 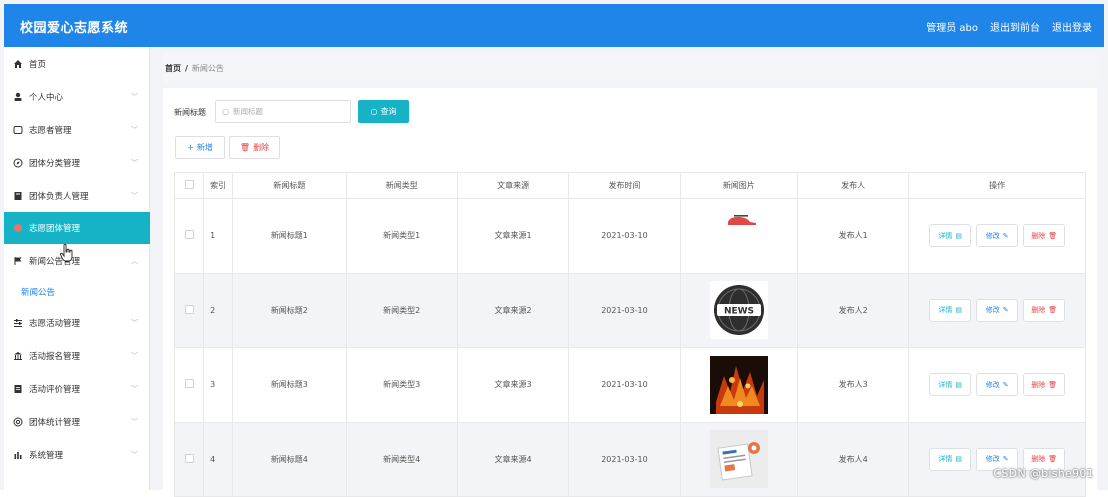 What do you see at coordinates (1015, 26) in the screenshot?
I see `back-to-front-link: 退出到前台` at bounding box center [1015, 26].